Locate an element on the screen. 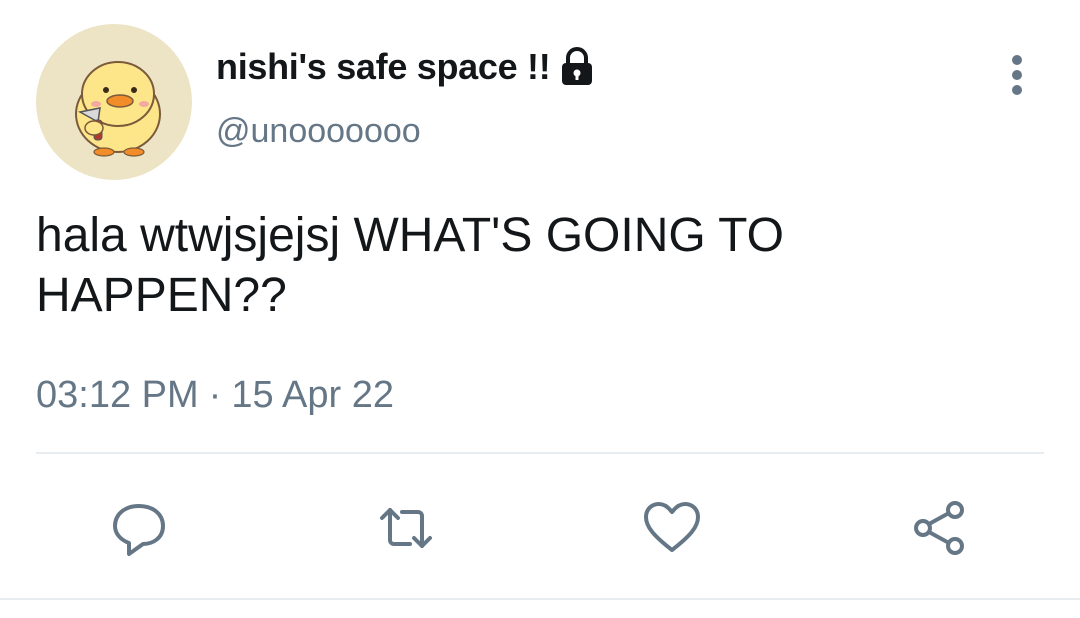 Image resolution: width=1080 pixels, height=618 pixels. tweet-date: 15 Apr 22 is located at coordinates (312, 395).